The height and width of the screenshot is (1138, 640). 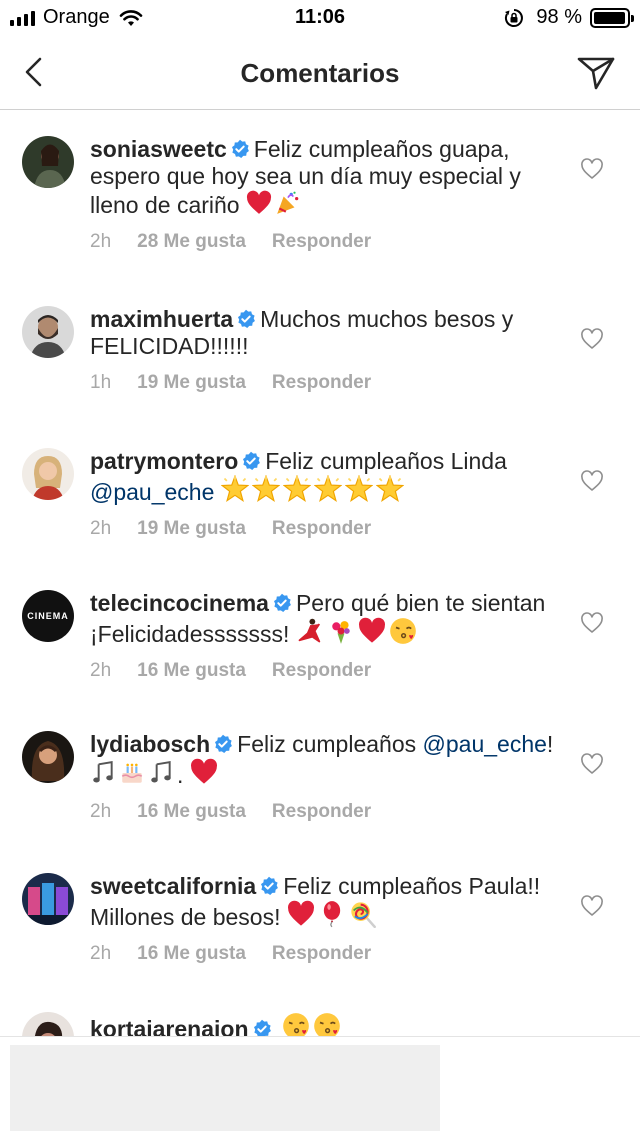 I want to click on comment-username: sweetcalifornia, so click(x=173, y=886).